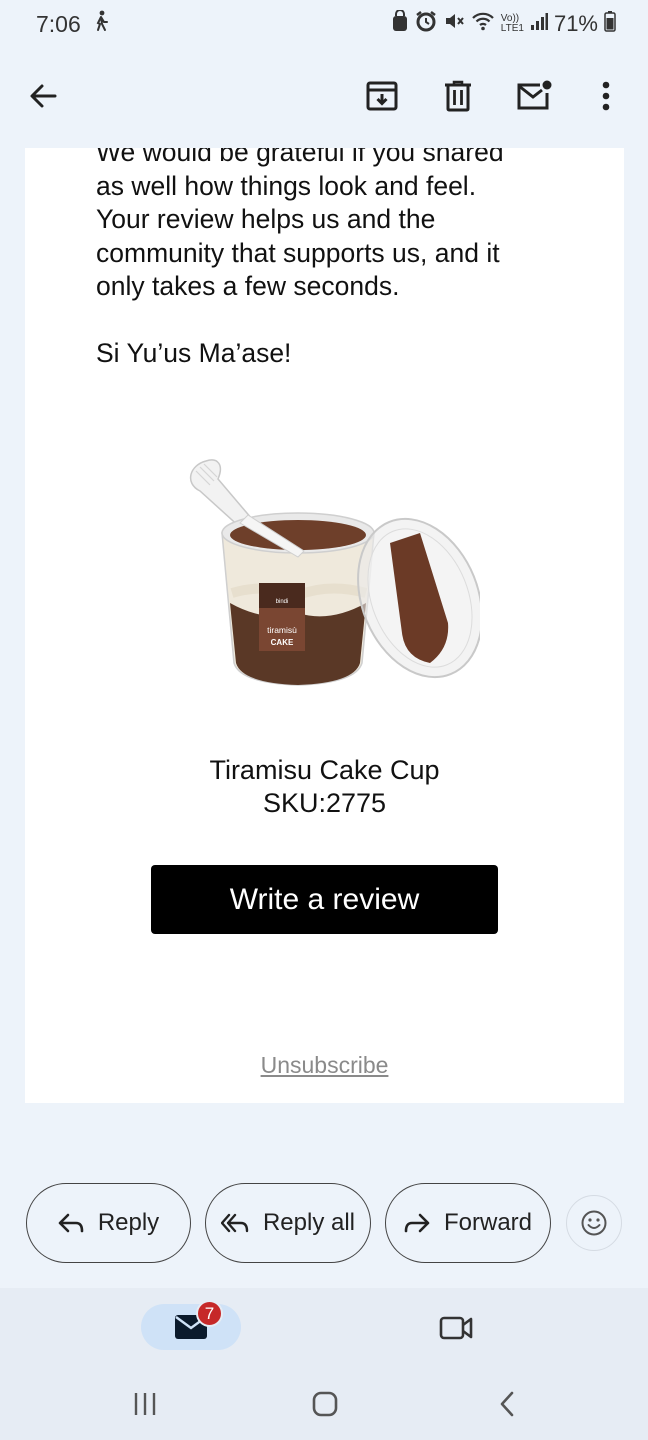 Image resolution: width=648 pixels, height=1440 pixels. I want to click on unread-count-badge: 7, so click(209, 1313).